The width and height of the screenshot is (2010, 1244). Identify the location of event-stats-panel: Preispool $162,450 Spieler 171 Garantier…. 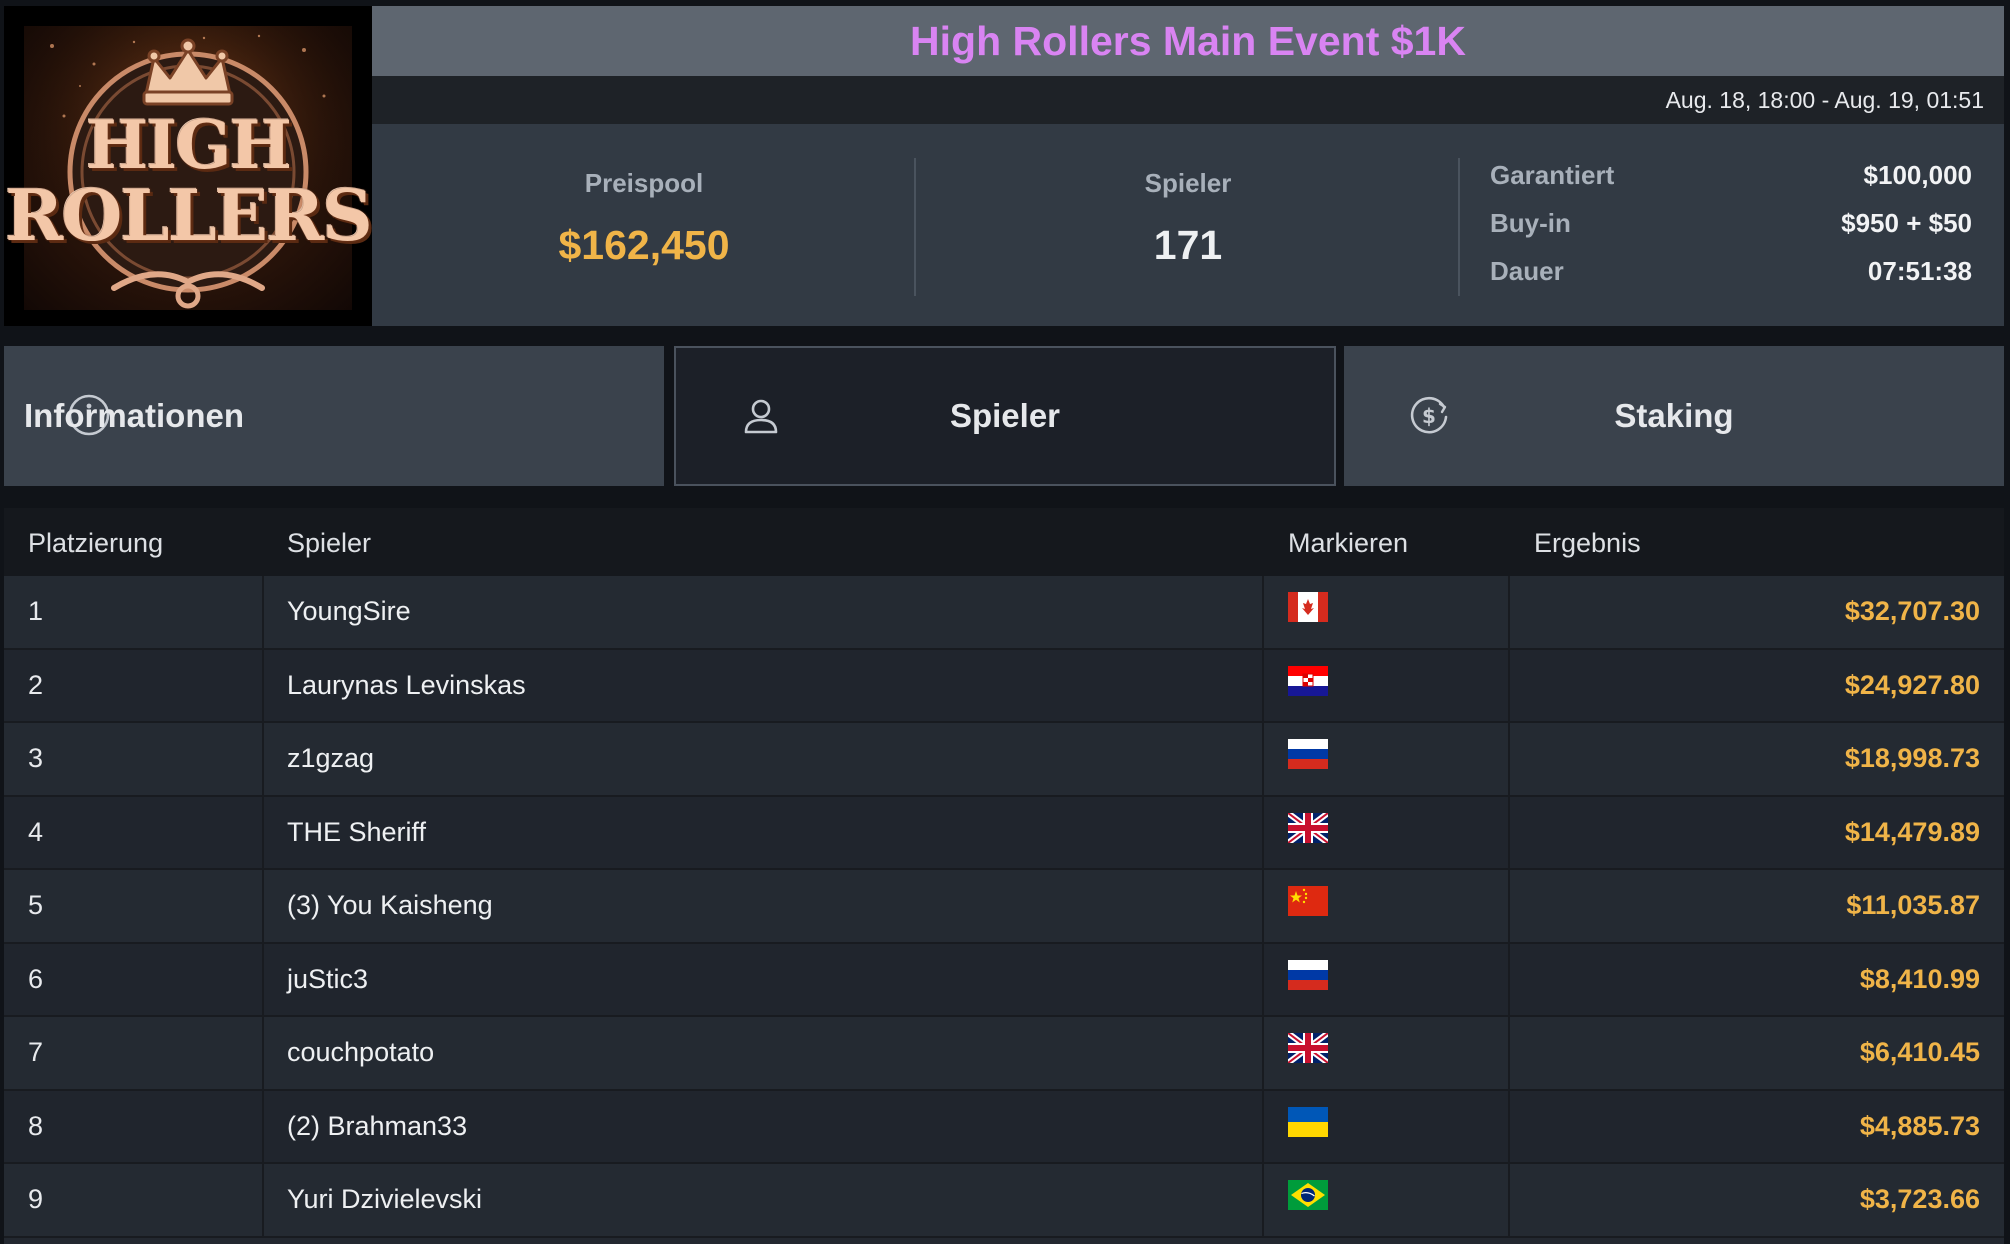
(1188, 225).